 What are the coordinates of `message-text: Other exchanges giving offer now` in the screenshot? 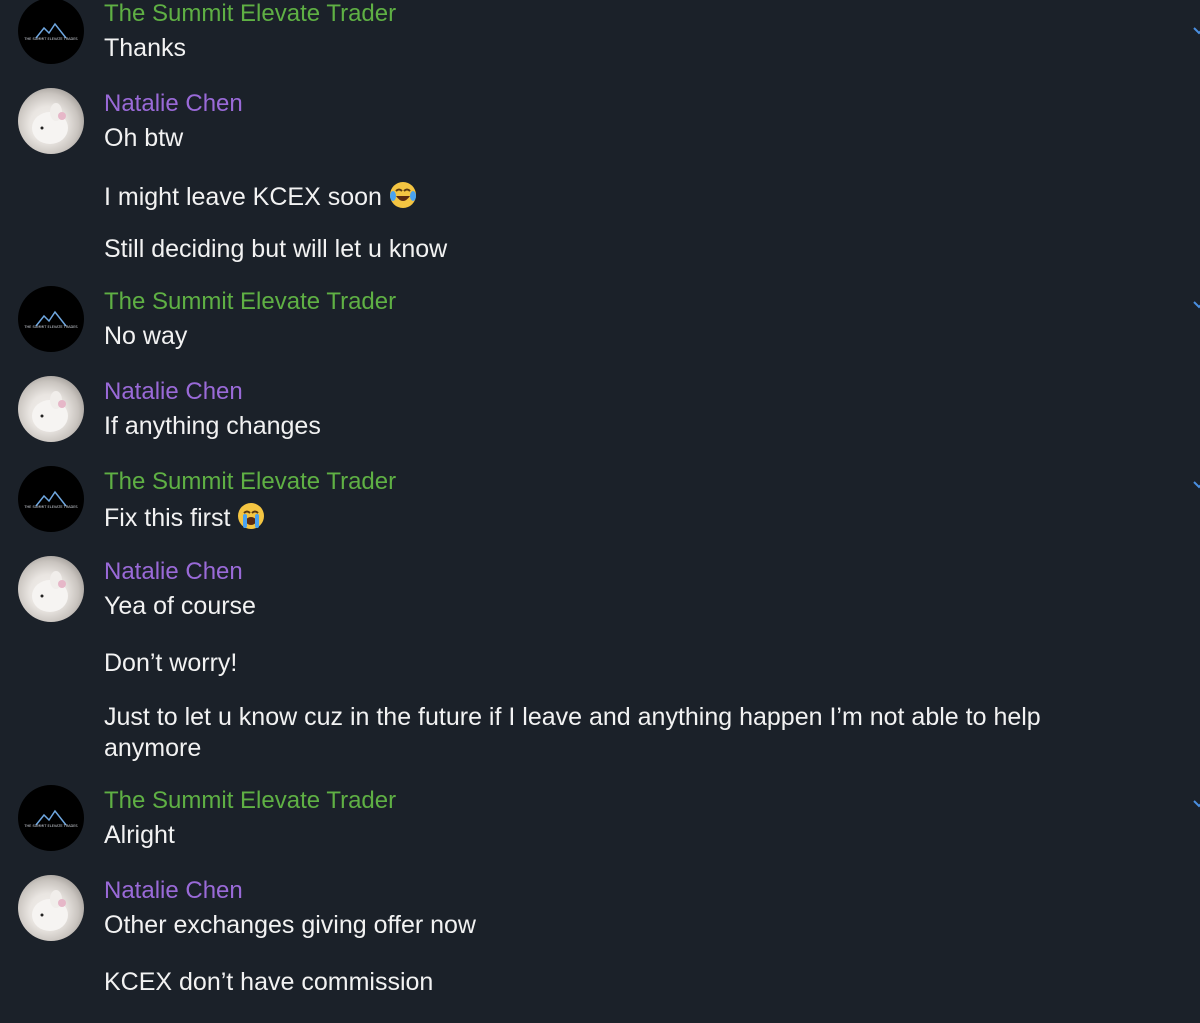 It's located at (290, 925).